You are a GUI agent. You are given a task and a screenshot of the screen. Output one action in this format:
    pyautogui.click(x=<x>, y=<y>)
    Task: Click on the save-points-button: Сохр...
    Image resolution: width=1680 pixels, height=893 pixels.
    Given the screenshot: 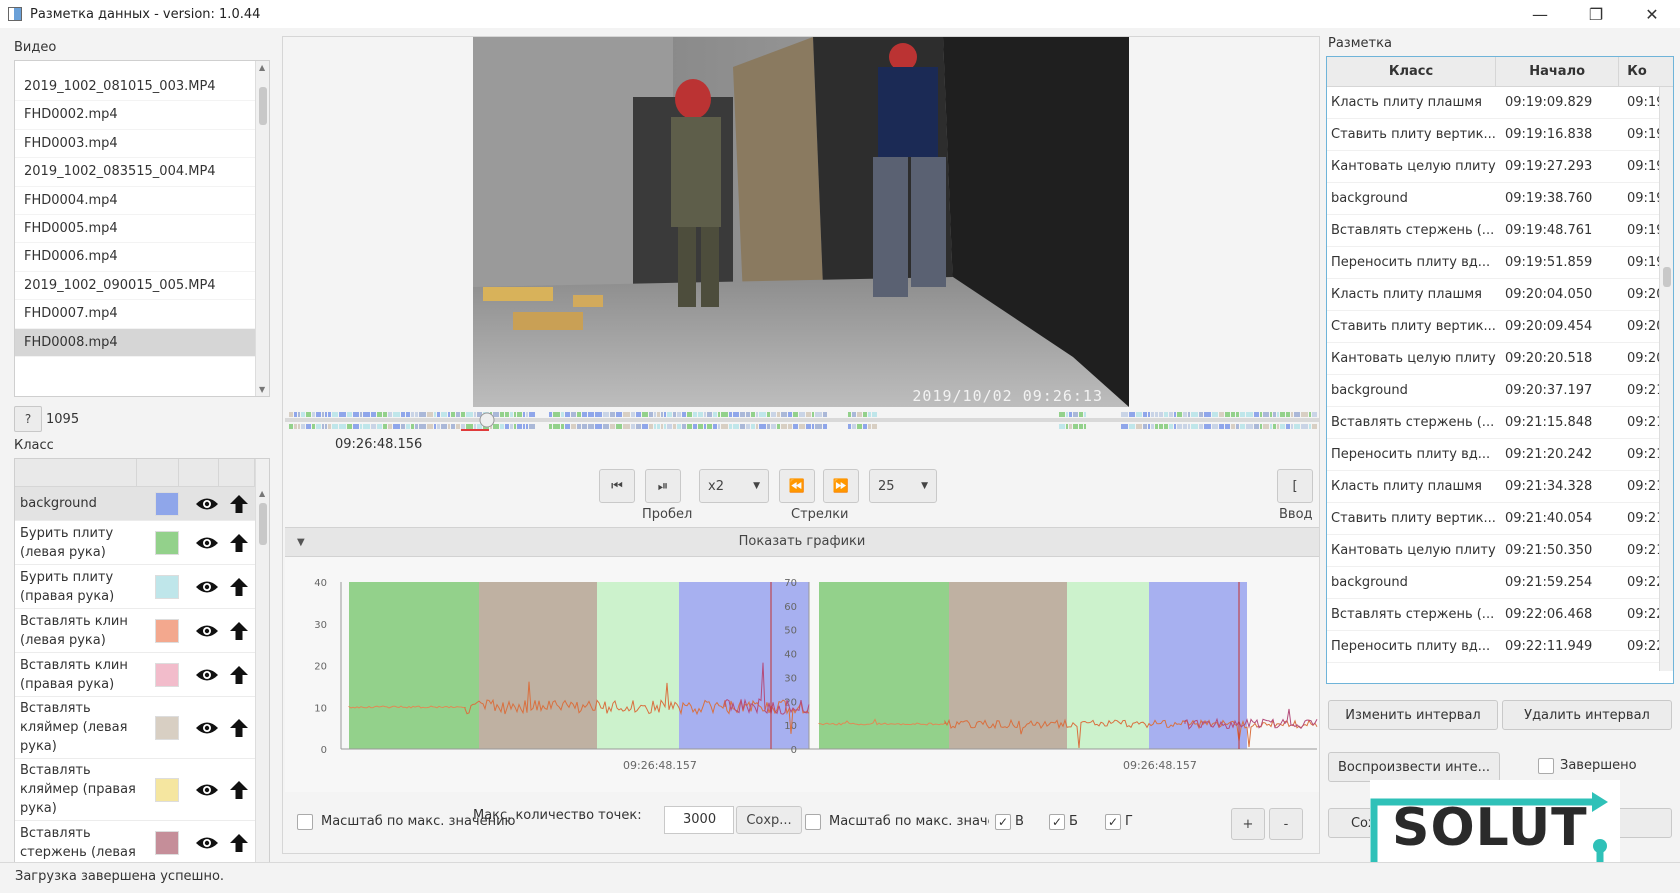 What is the action you would take?
    pyautogui.click(x=769, y=820)
    